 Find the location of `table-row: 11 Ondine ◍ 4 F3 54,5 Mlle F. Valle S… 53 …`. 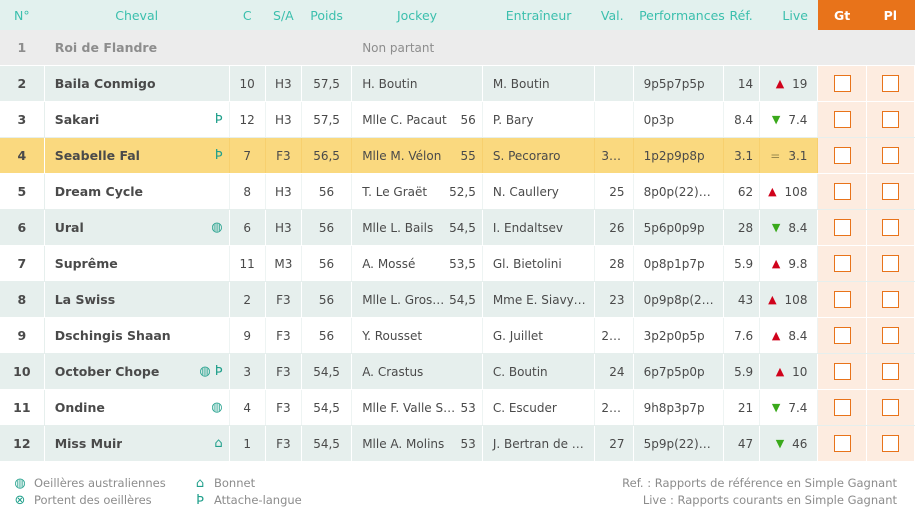

table-row: 11 Ondine ◍ 4 F3 54,5 Mlle F. Valle S… 53 … is located at coordinates (457, 407).